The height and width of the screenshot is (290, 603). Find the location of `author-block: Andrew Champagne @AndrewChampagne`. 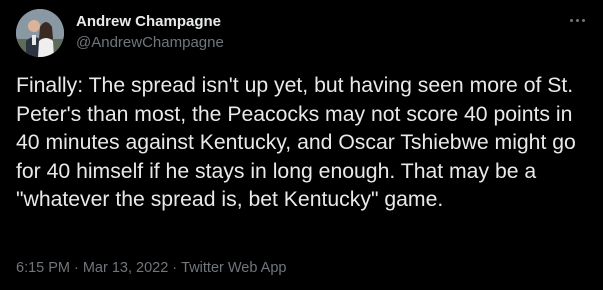

author-block: Andrew Champagne @AndrewChampagne is located at coordinates (150, 32).